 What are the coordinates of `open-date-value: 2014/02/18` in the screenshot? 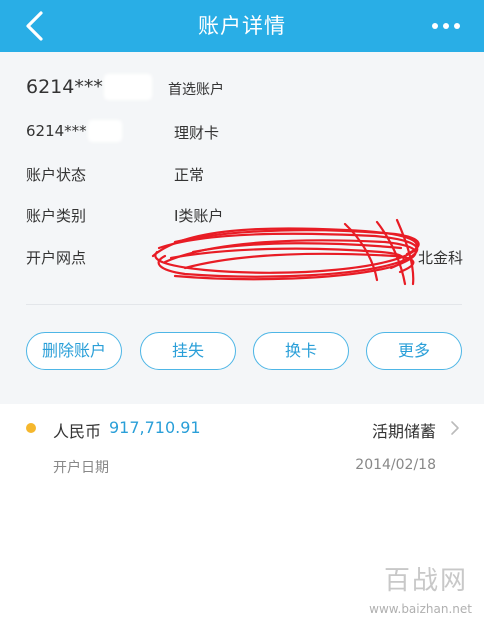 It's located at (395, 465).